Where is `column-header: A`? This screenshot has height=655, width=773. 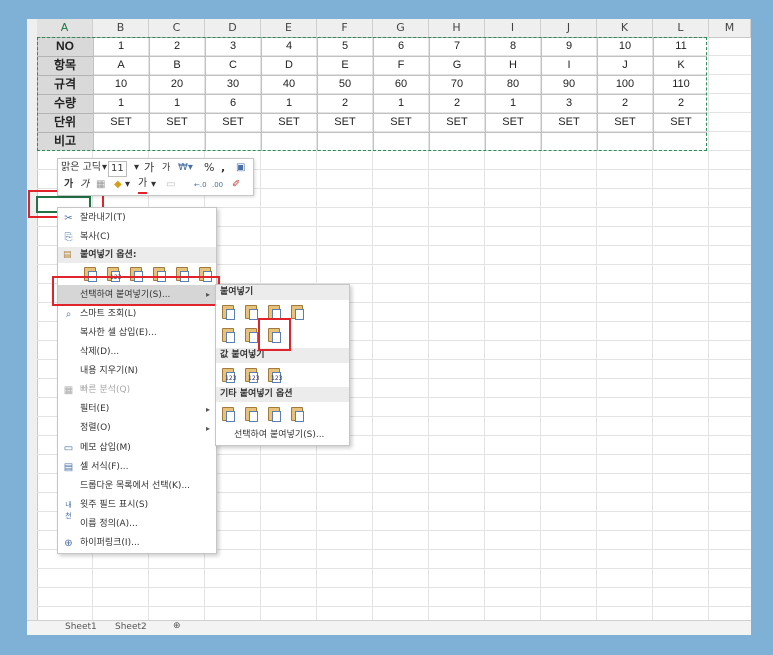
column-header: A is located at coordinates (65, 28).